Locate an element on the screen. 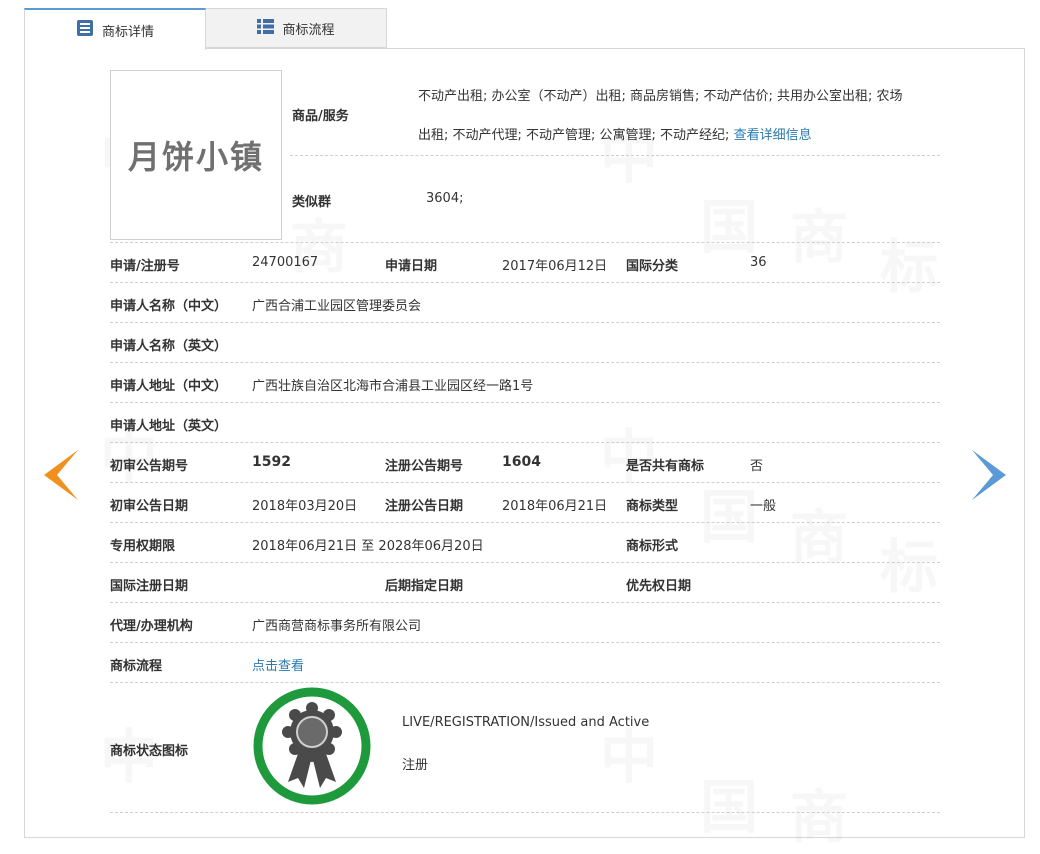 The image size is (1040, 854). reg-pub-date-value: 2018年06月21日 is located at coordinates (555, 506).